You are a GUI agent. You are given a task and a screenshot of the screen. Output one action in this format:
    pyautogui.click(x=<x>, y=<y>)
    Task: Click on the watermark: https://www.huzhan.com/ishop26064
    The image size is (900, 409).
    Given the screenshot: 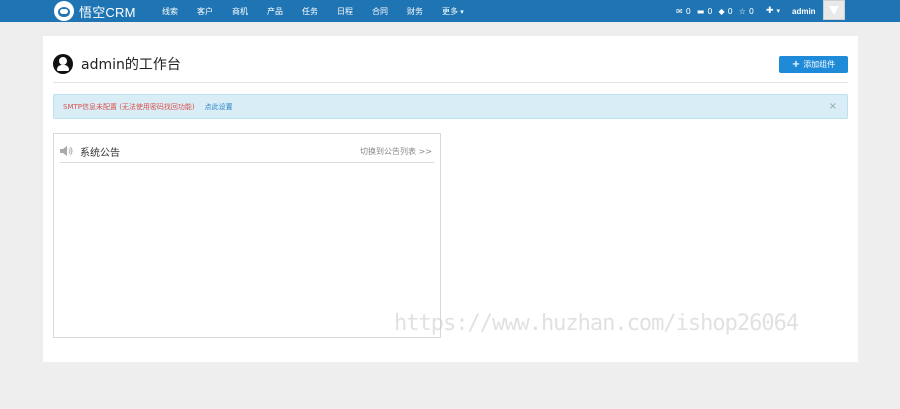 What is the action you would take?
    pyautogui.click(x=596, y=323)
    